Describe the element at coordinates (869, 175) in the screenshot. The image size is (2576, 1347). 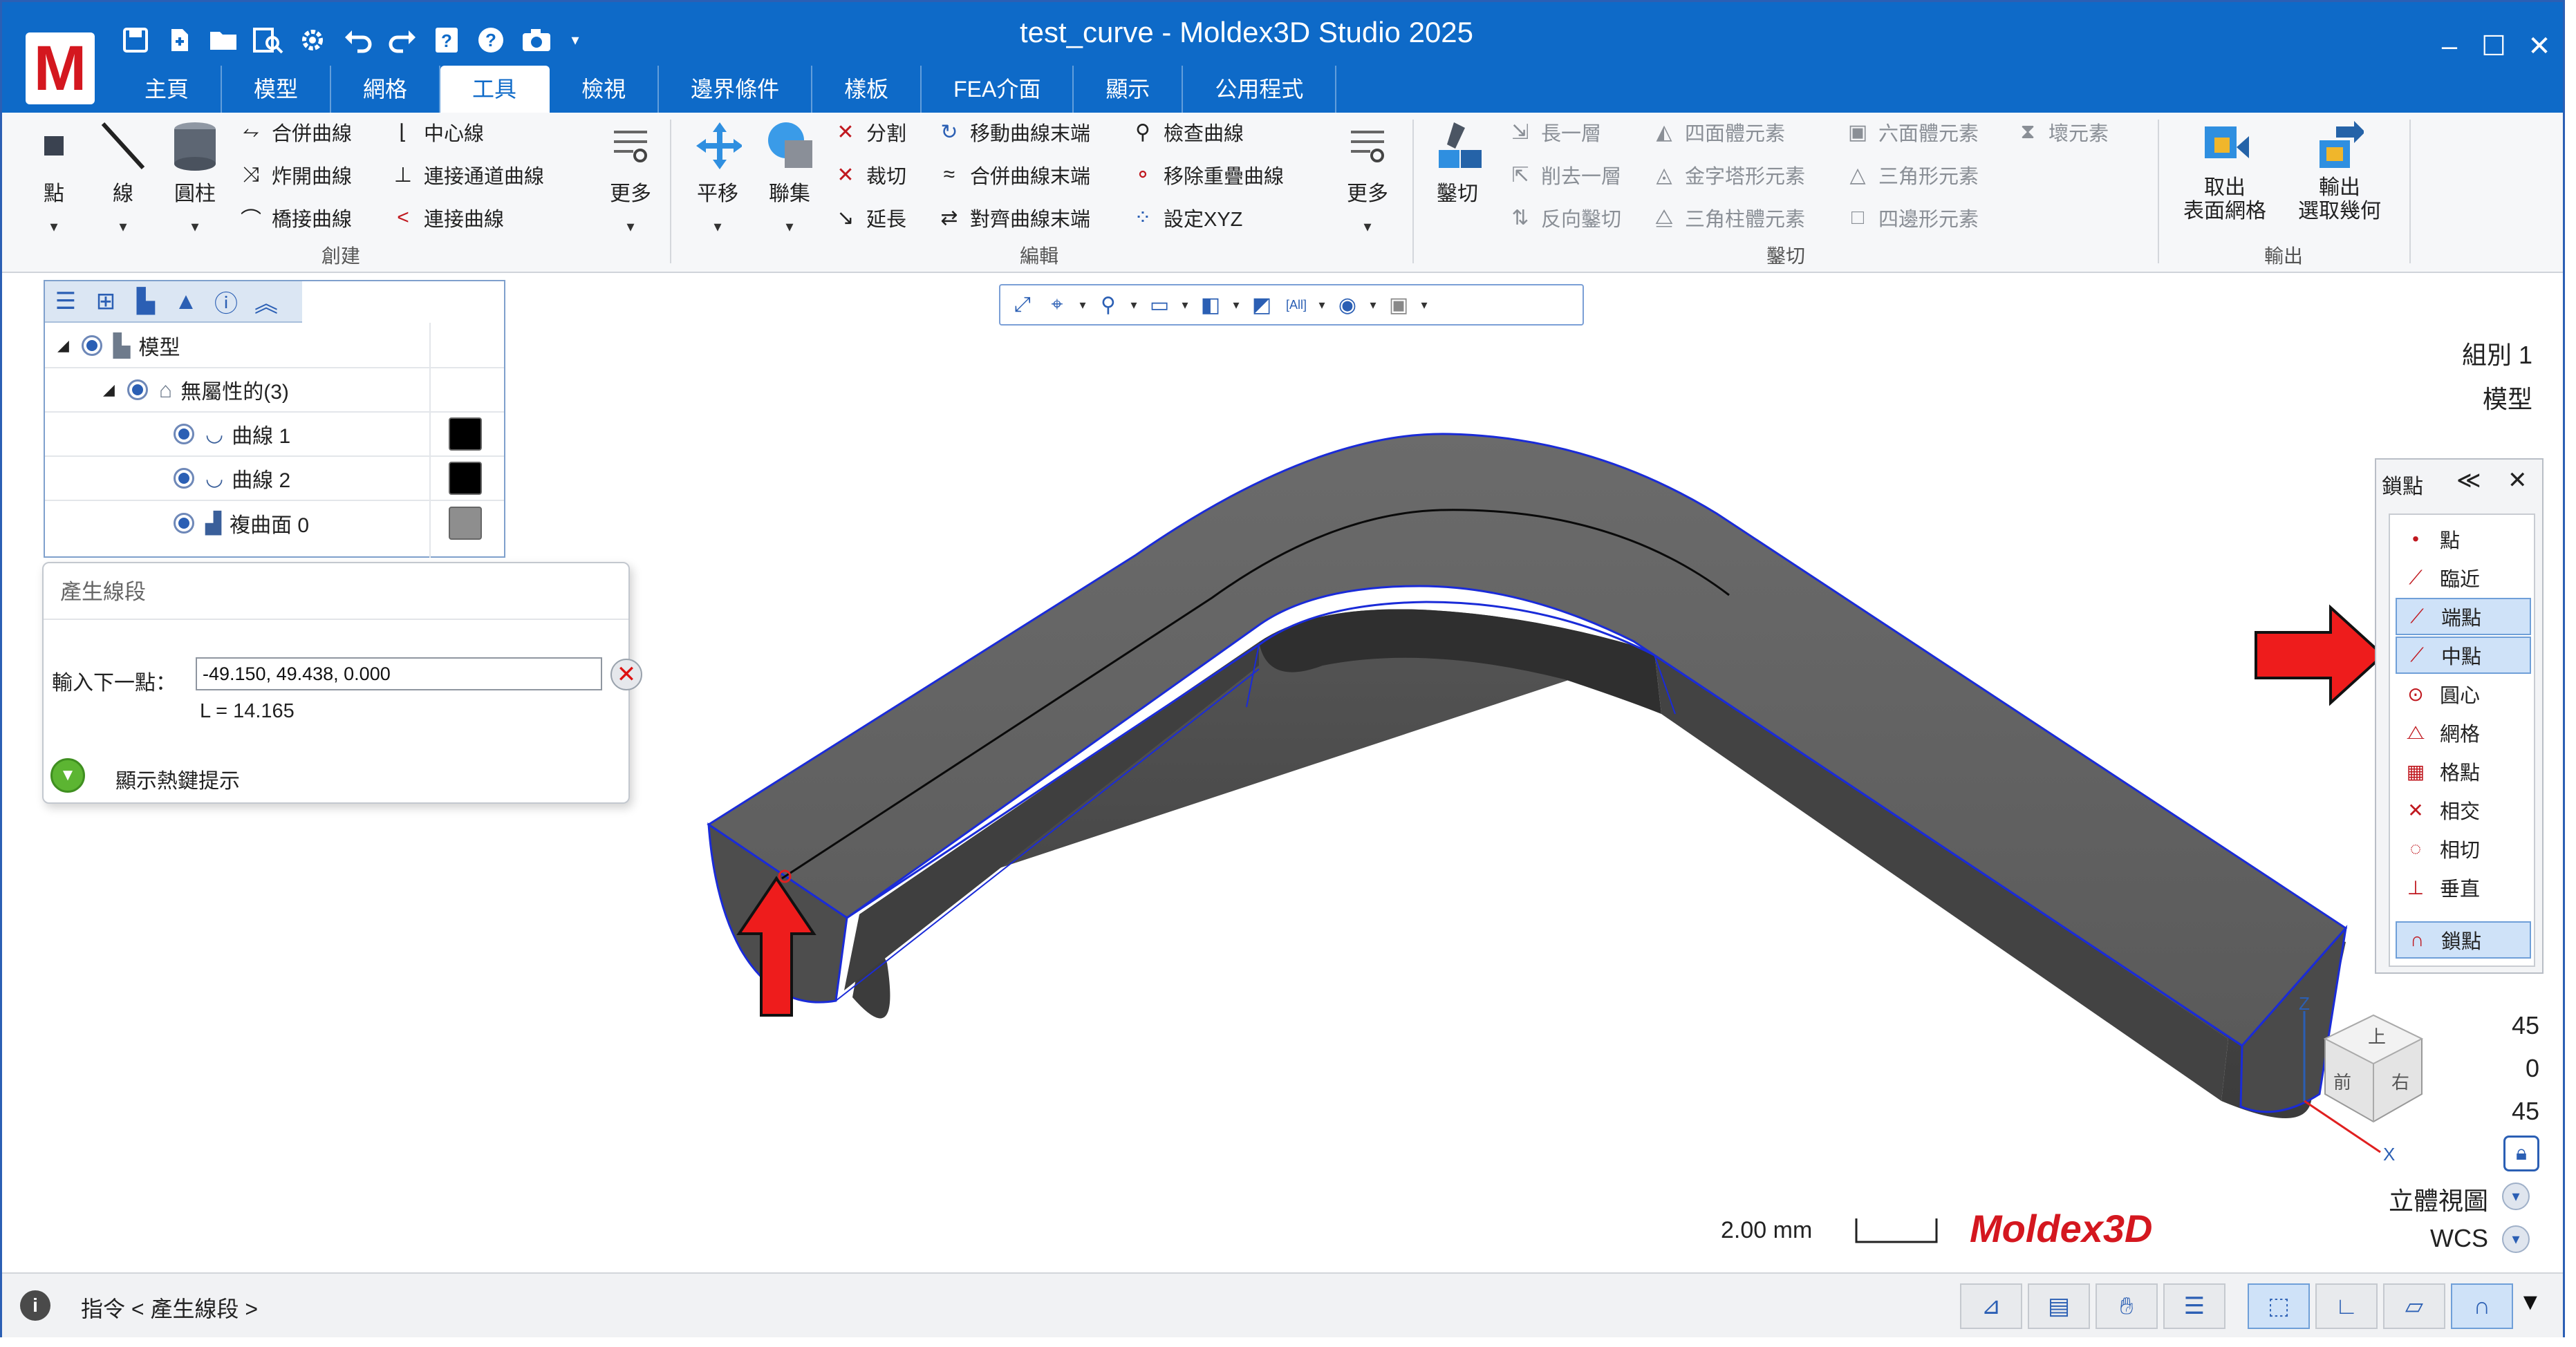
I see `trim-button: ✕ 裁切` at that location.